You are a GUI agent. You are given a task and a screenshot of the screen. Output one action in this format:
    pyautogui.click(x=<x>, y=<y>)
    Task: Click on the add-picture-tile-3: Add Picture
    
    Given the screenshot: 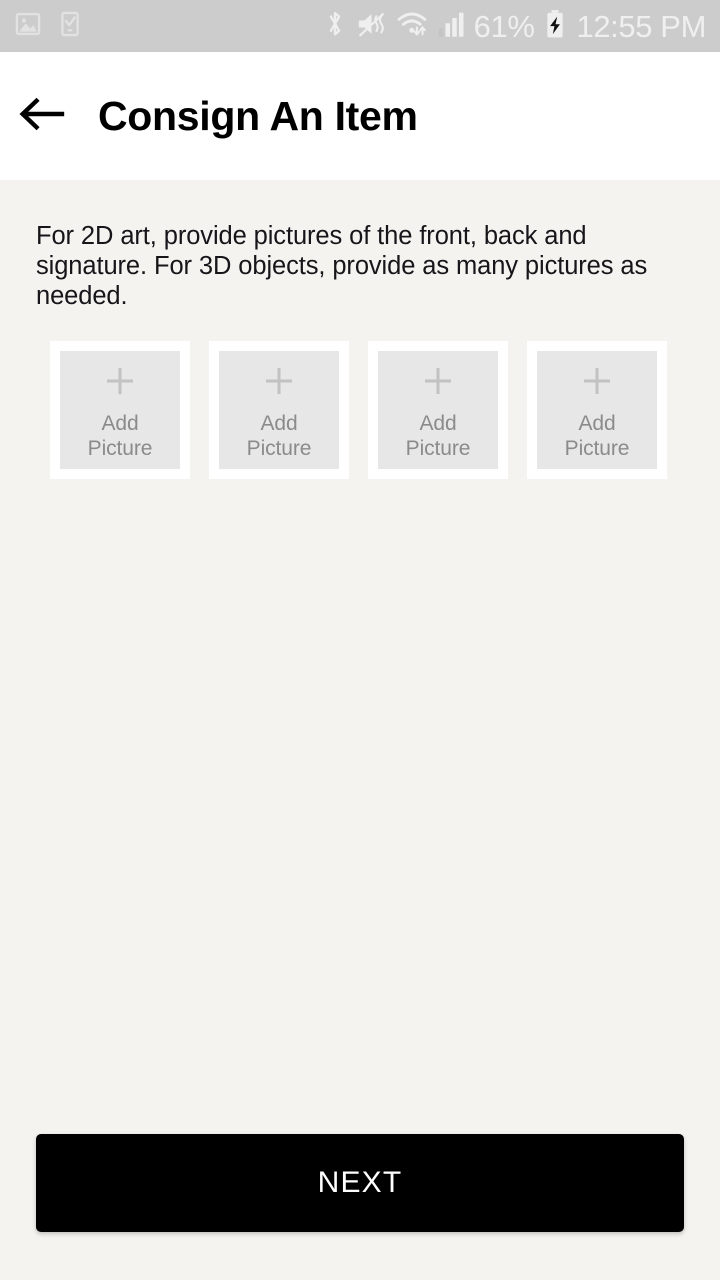 What is the action you would take?
    pyautogui.click(x=438, y=410)
    